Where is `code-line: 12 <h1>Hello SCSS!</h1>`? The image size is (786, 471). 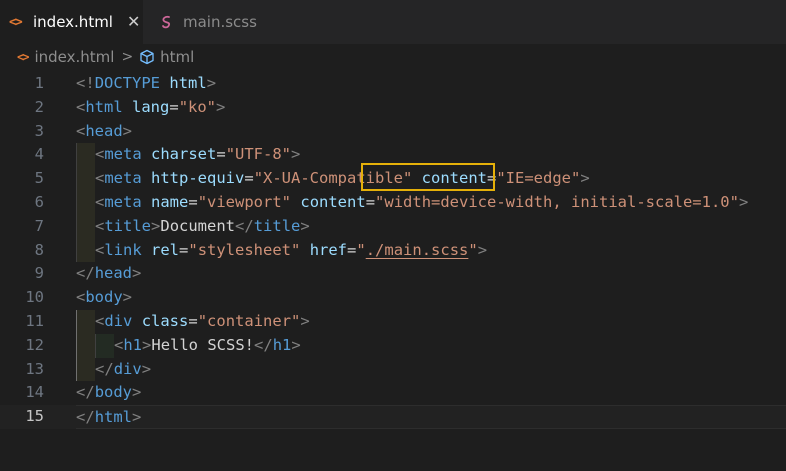
code-line: 12 <h1>Hello SCSS!</h1> is located at coordinates (393, 345).